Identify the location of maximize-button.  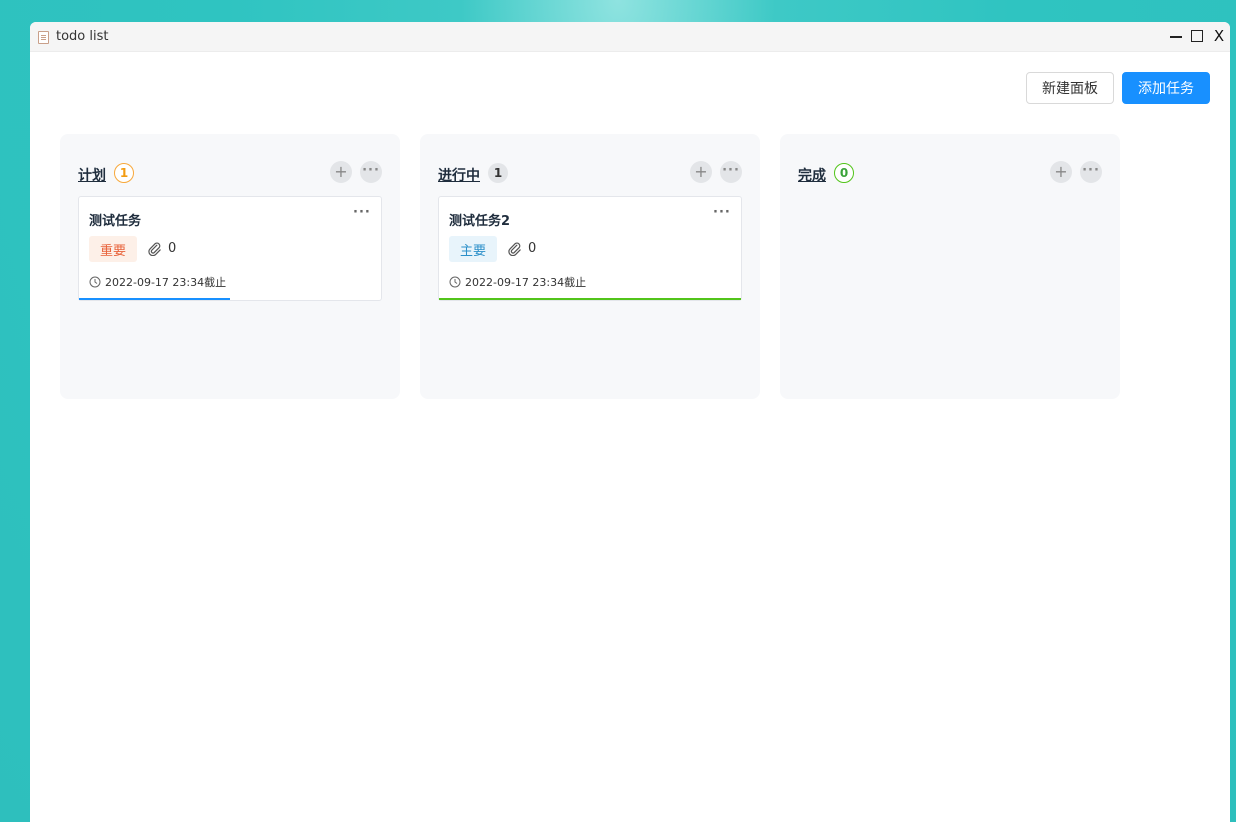
(1197, 36).